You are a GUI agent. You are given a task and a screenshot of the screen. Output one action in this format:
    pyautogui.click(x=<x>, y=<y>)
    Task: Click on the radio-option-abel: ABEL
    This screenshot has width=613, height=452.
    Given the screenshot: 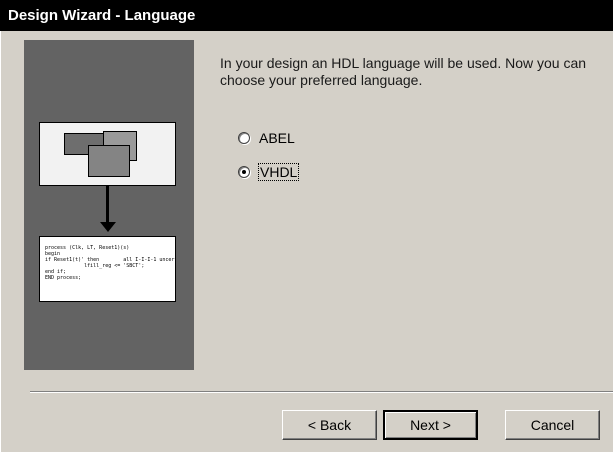 What is the action you would take?
    pyautogui.click(x=266, y=138)
    